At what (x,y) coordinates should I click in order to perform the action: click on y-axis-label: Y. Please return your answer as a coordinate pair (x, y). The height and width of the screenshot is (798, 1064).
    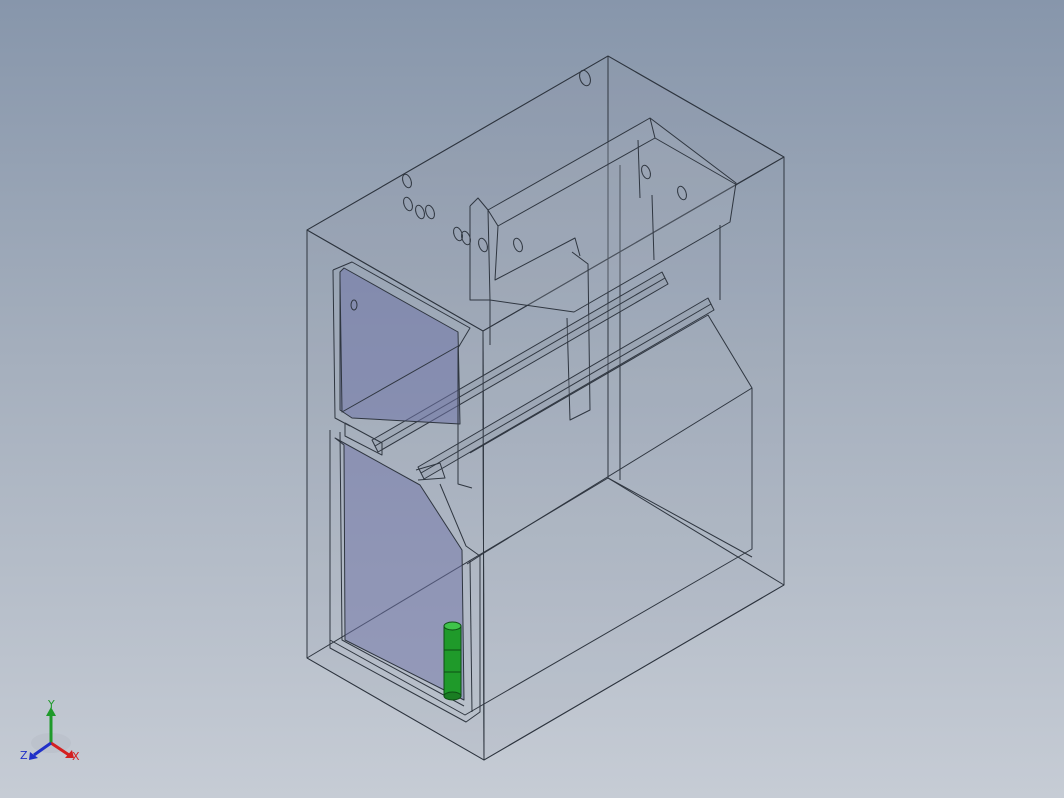
    Looking at the image, I should click on (51, 705).